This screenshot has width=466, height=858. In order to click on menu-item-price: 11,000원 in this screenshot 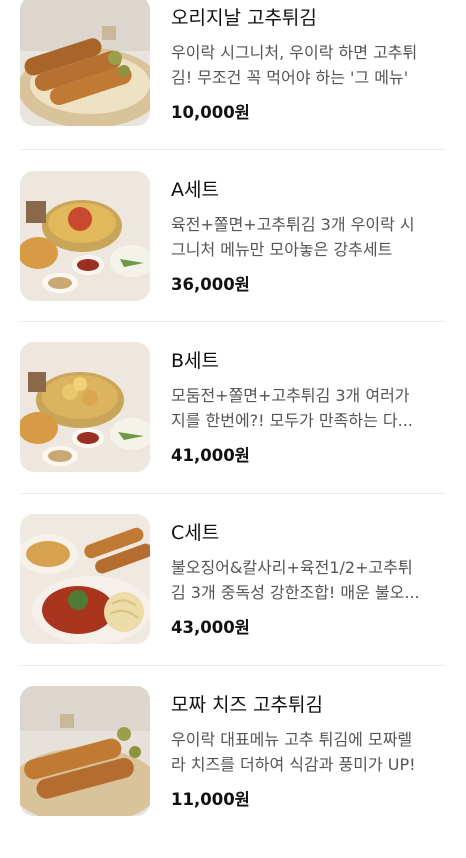, I will do `click(210, 799)`.